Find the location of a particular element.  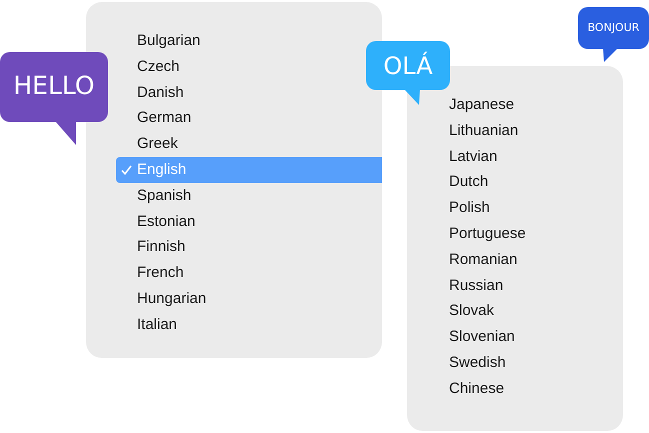

menu-item: Latvian is located at coordinates (466, 157).